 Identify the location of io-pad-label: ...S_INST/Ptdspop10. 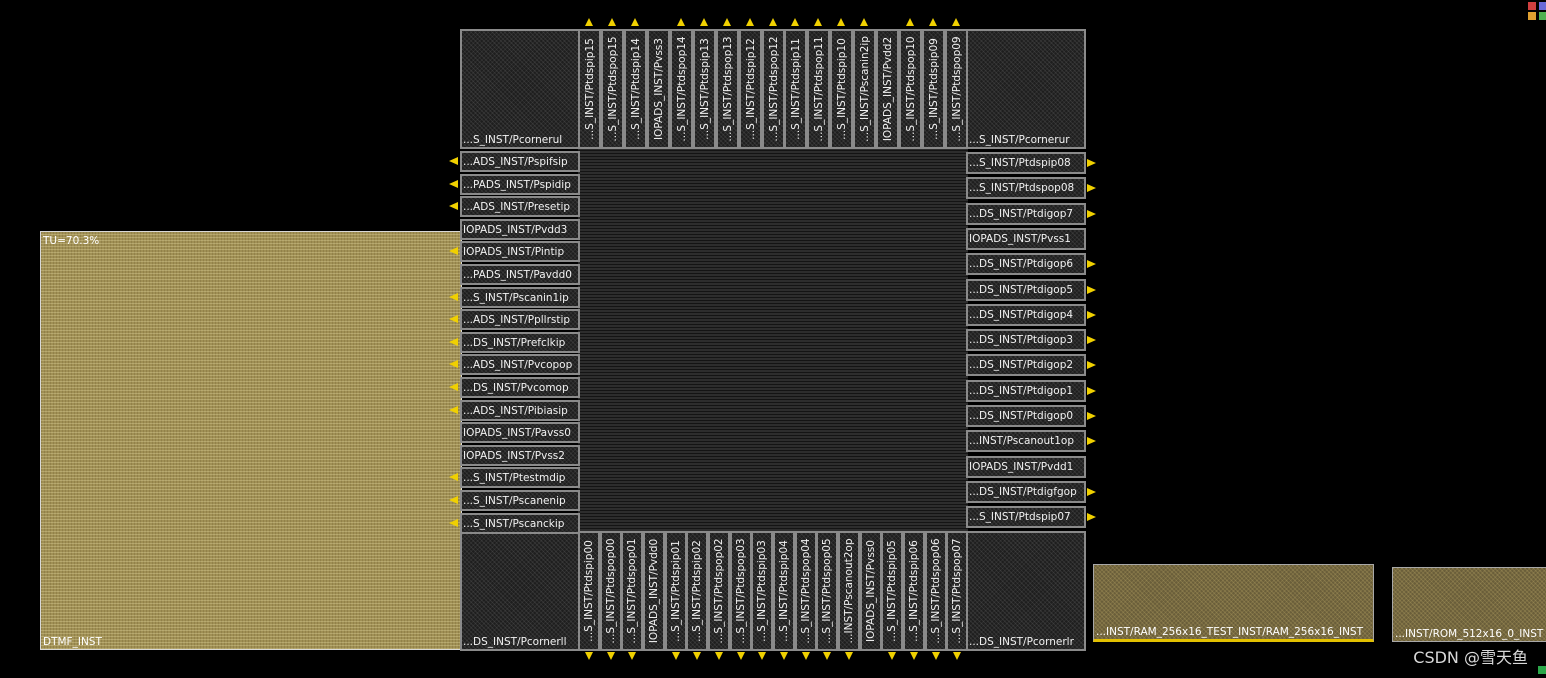
(910, 89).